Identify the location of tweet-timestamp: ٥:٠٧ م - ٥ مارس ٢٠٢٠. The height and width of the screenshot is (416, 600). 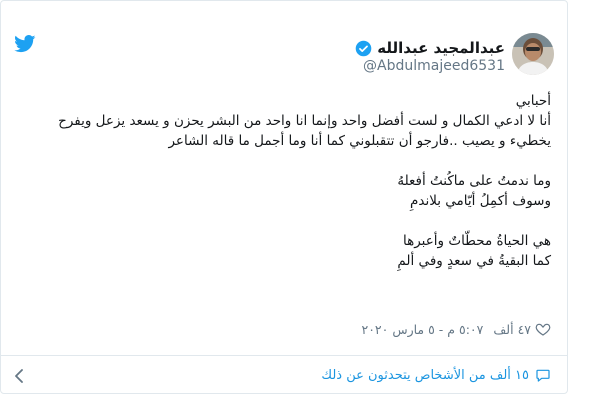
(423, 329).